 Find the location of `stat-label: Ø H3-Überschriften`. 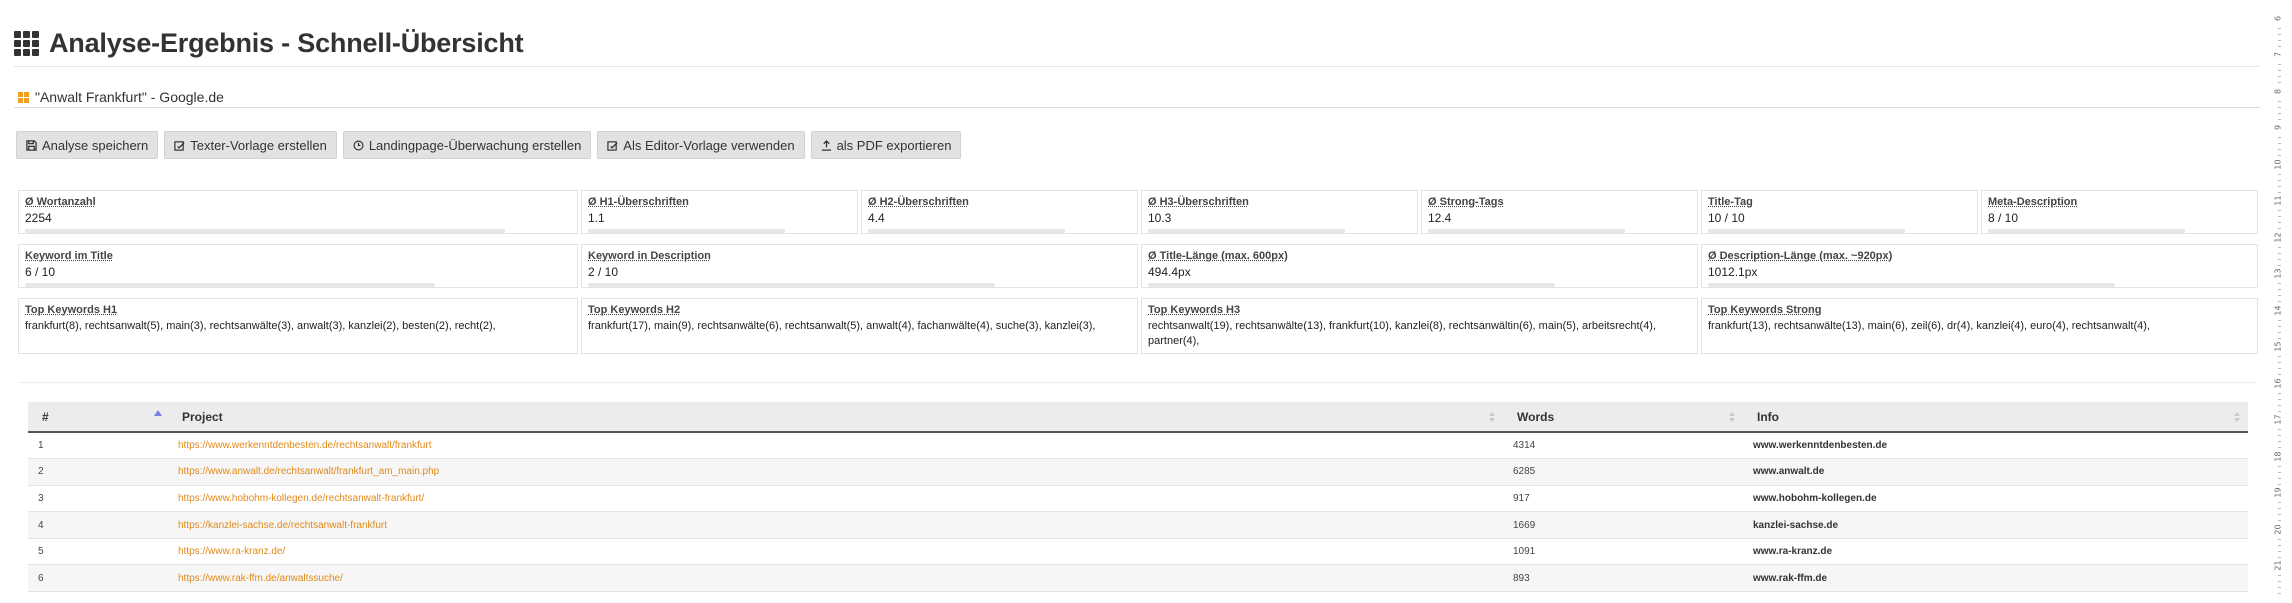

stat-label: Ø H3-Überschriften is located at coordinates (1198, 202).